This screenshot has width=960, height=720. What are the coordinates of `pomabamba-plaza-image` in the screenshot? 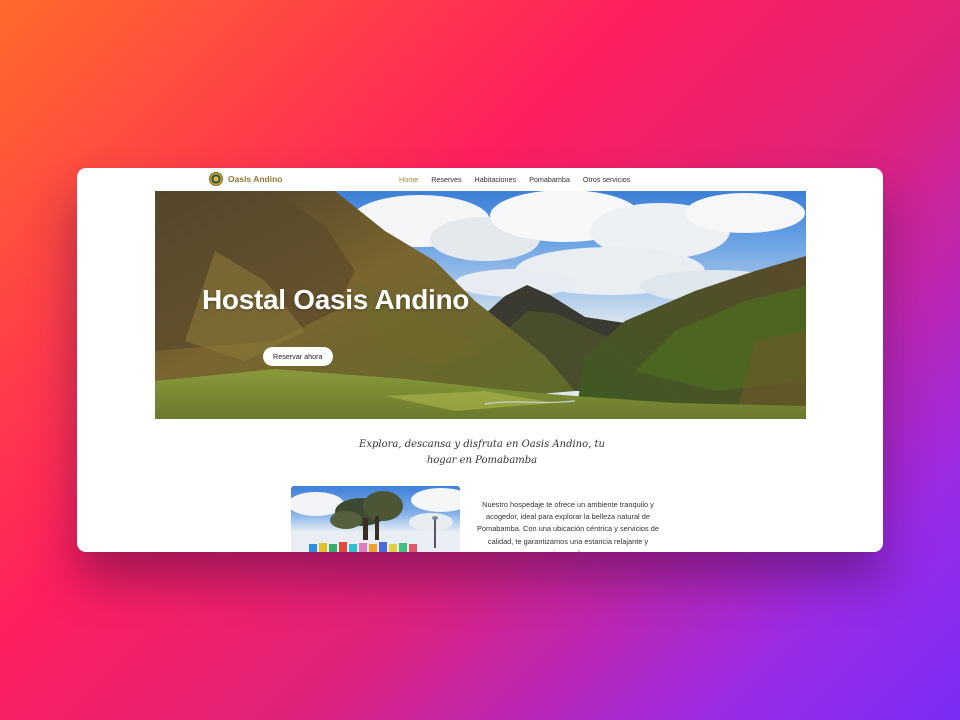 It's located at (375, 519).